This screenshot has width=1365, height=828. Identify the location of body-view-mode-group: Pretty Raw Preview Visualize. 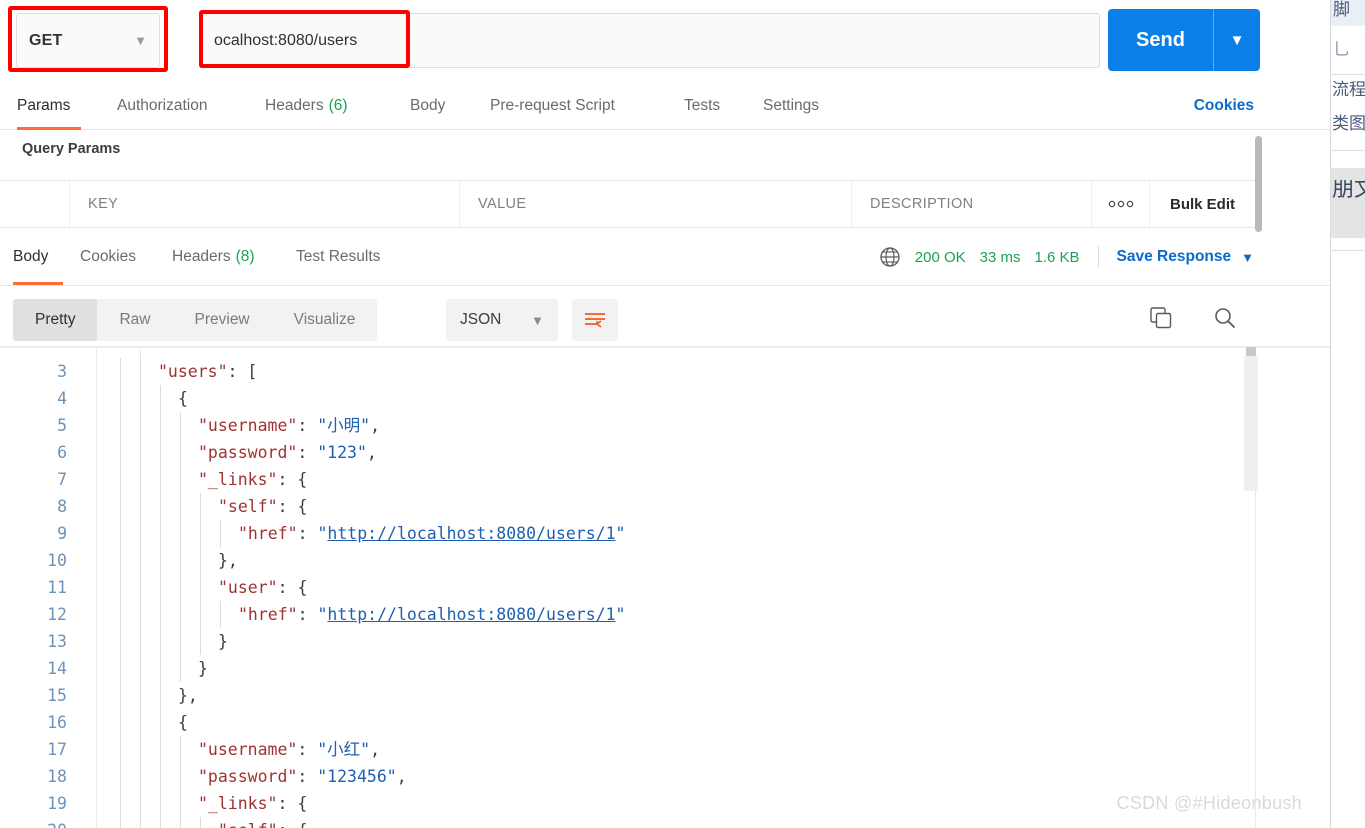
(195, 320).